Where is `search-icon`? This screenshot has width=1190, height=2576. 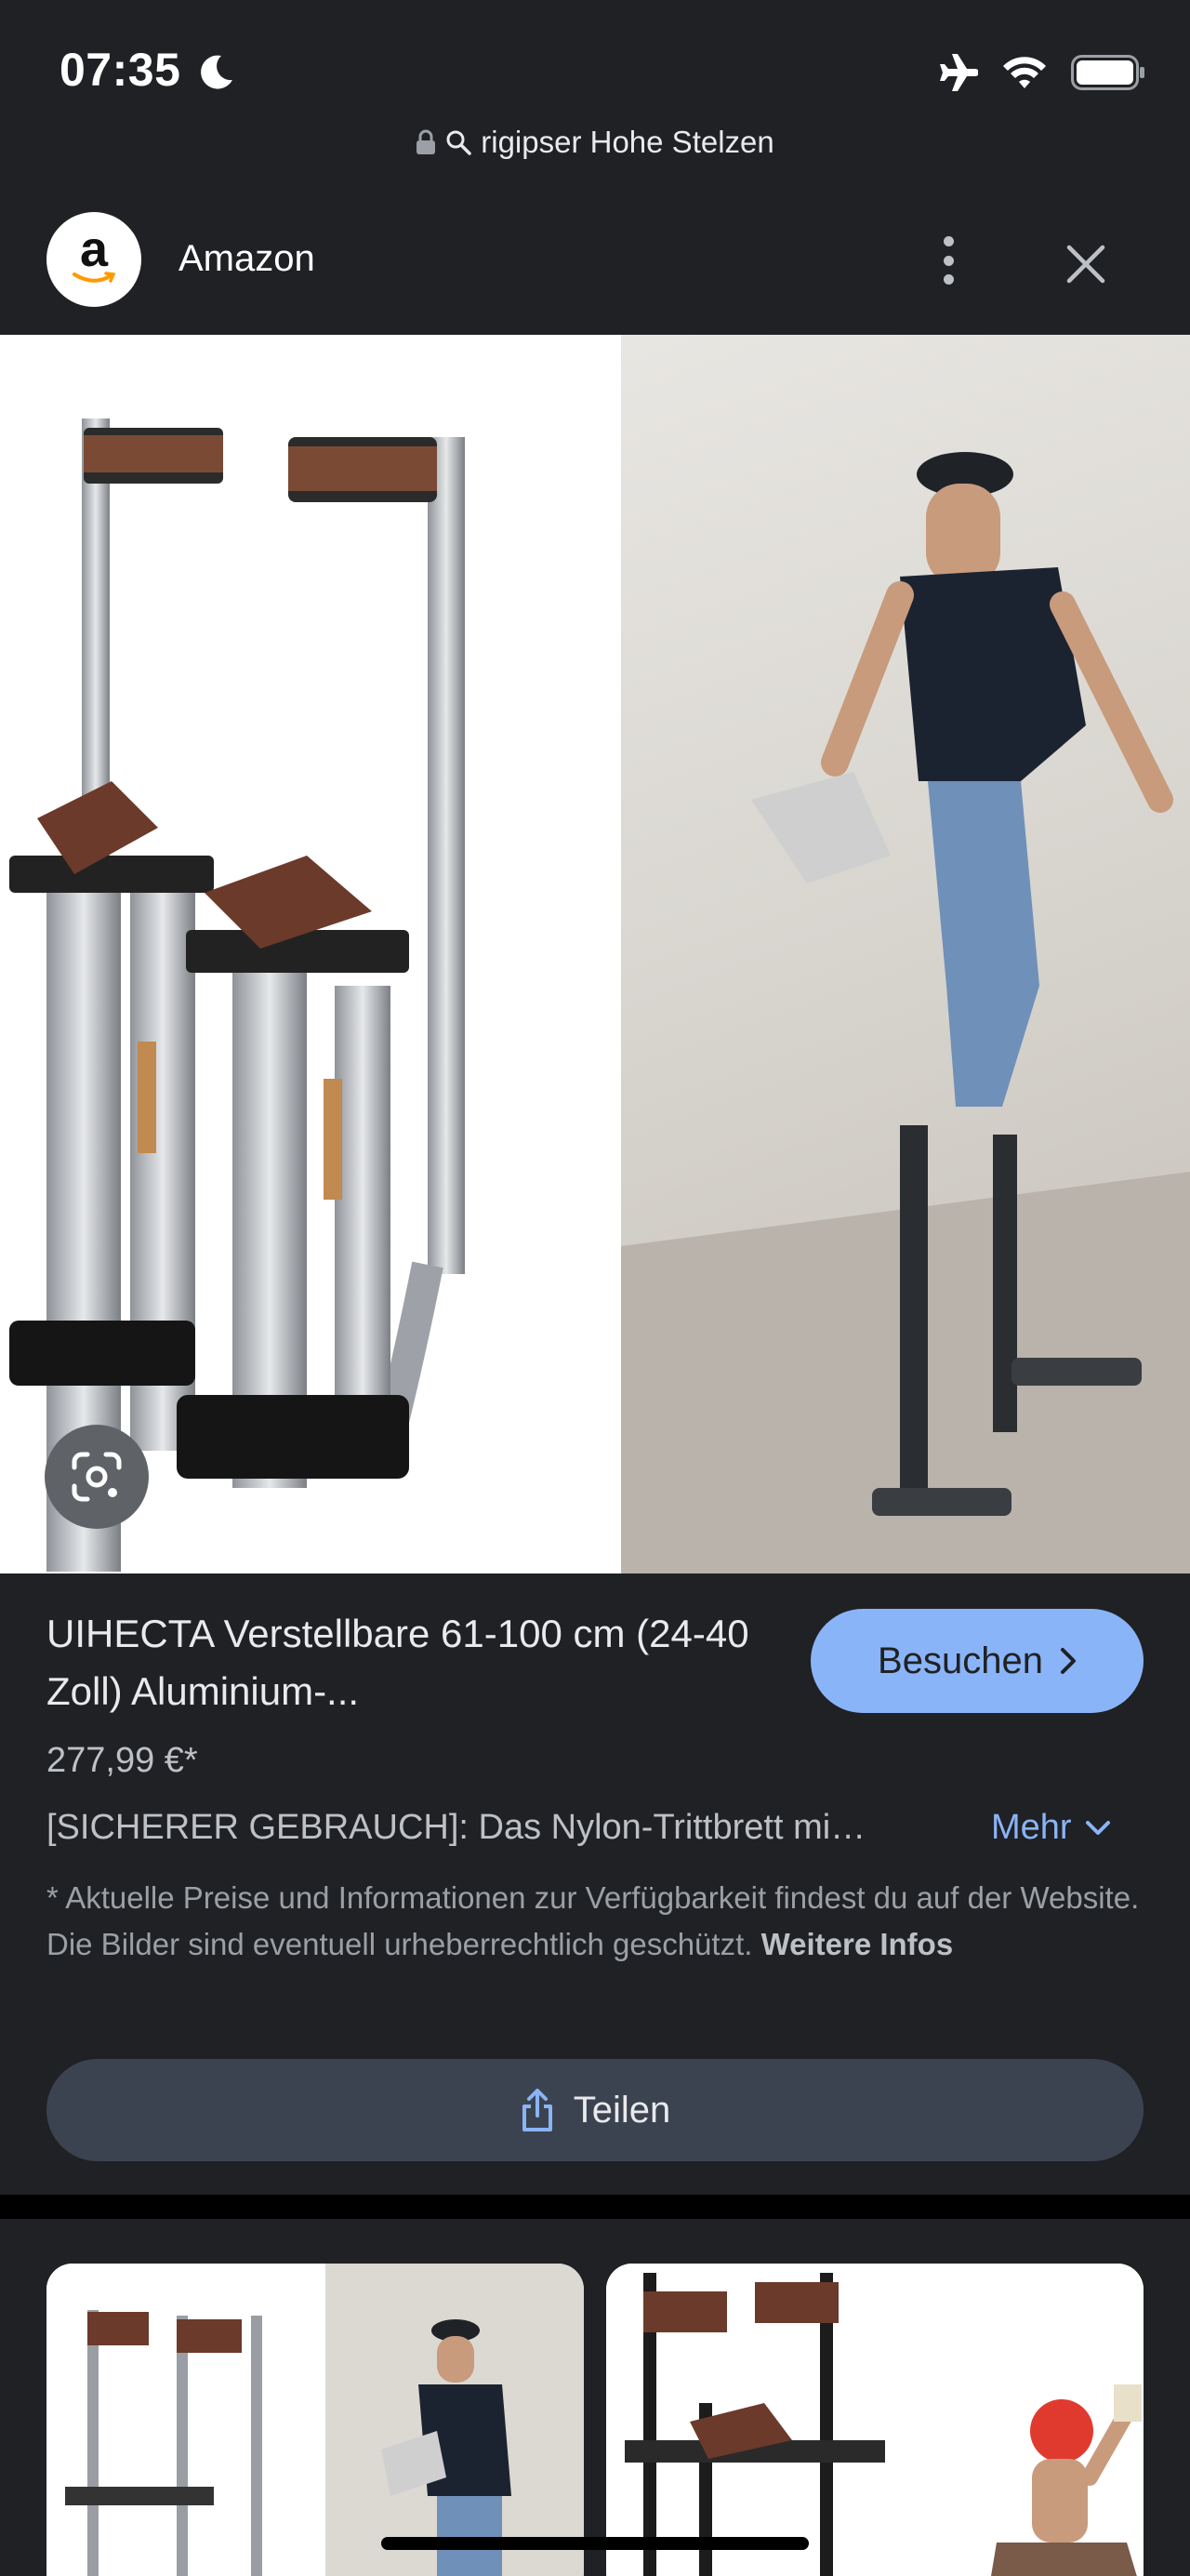
search-icon is located at coordinates (458, 142).